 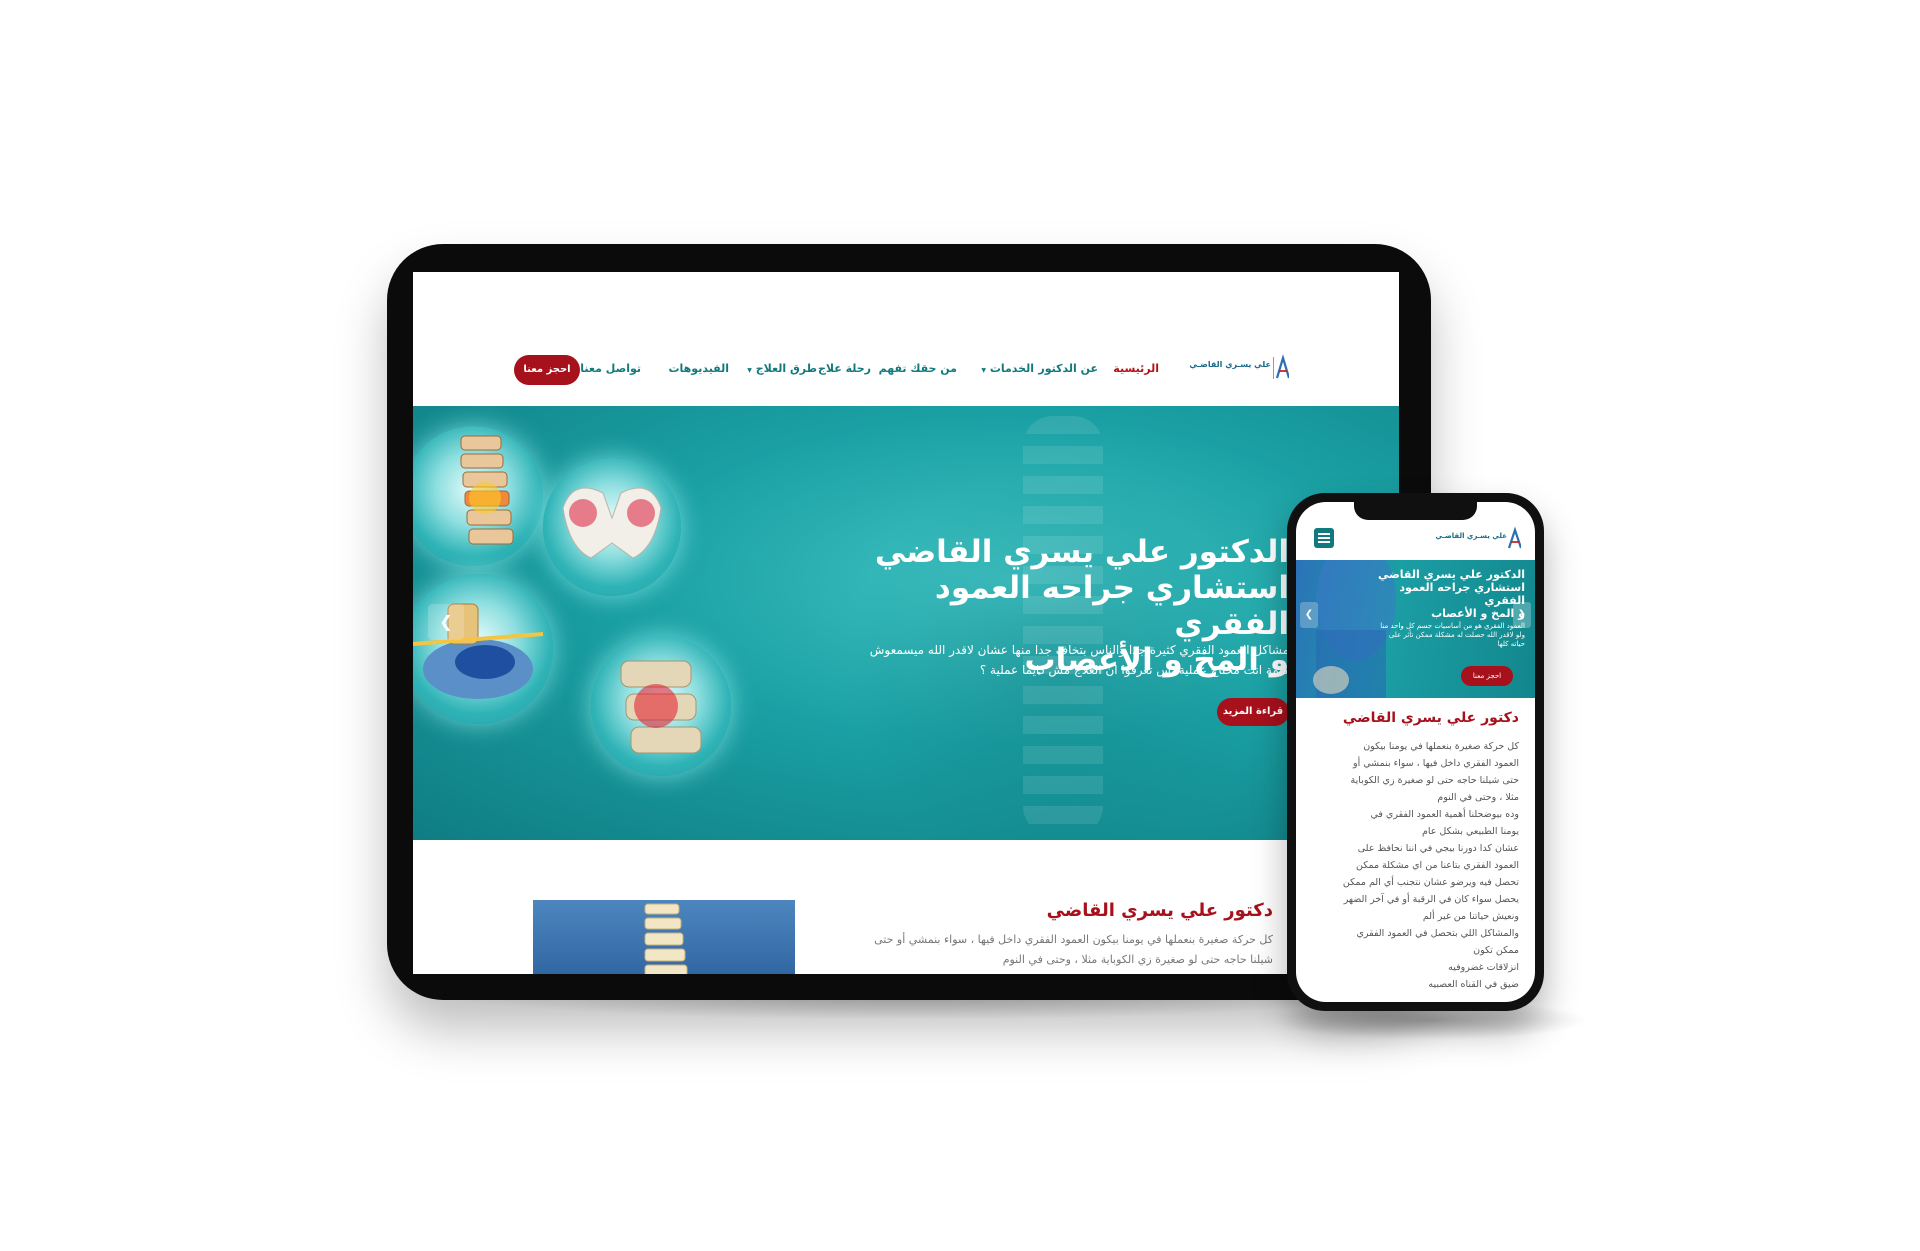 I want to click on spine-image, so click(x=487, y=490).